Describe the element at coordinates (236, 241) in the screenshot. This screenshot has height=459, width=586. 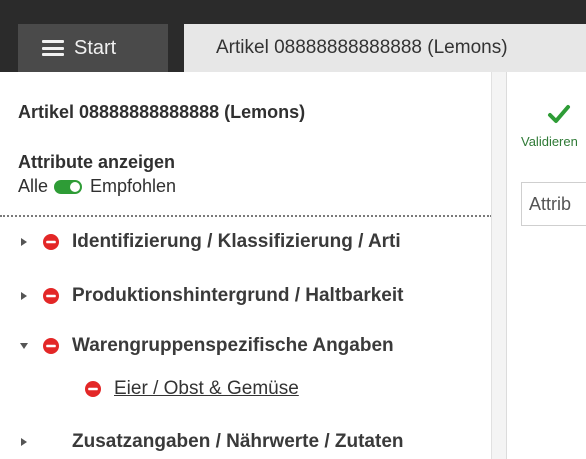
I see `tree-item-label: Identifizierung / Klassifizierung / Arti` at that location.